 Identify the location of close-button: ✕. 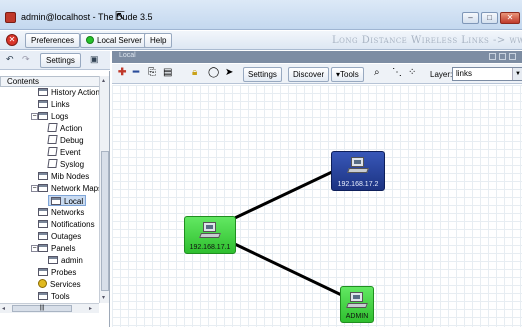
(510, 18).